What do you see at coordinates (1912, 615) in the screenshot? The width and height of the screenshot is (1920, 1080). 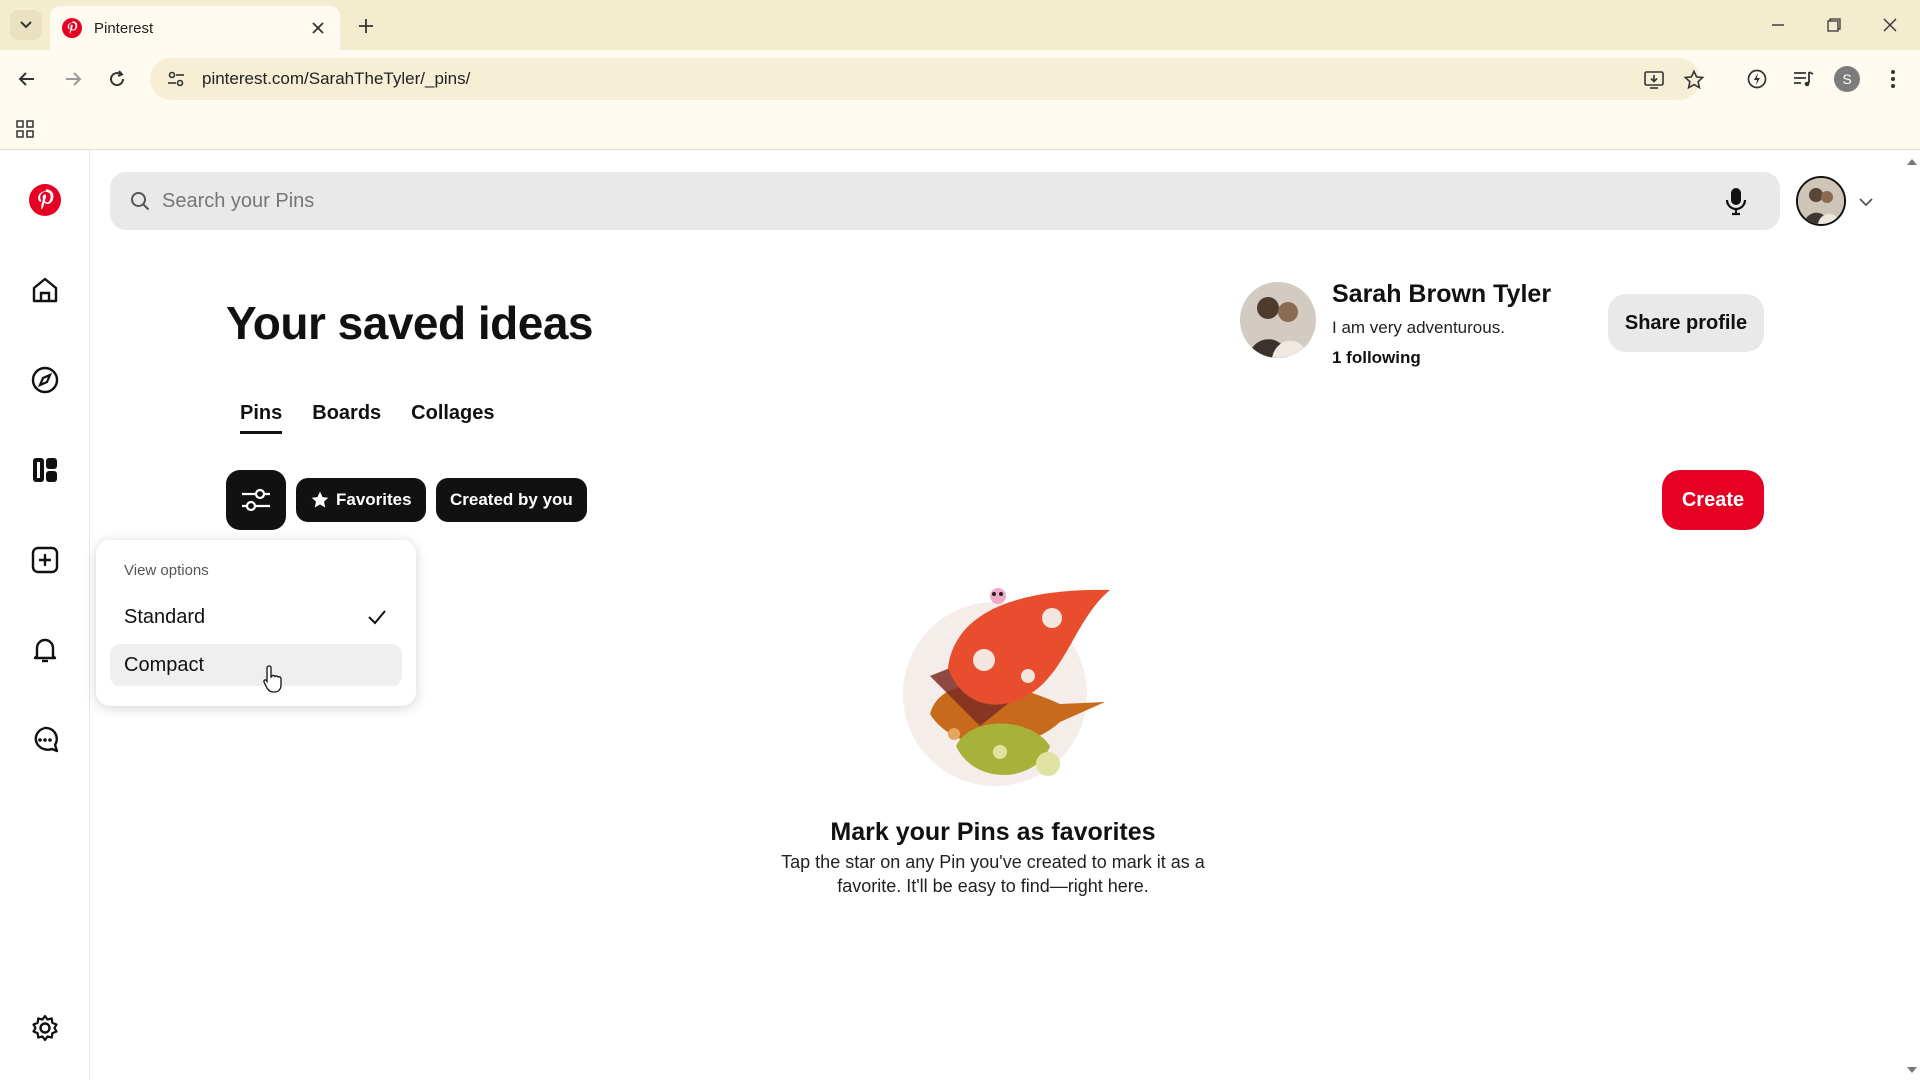 I see `page-scrollbar` at bounding box center [1912, 615].